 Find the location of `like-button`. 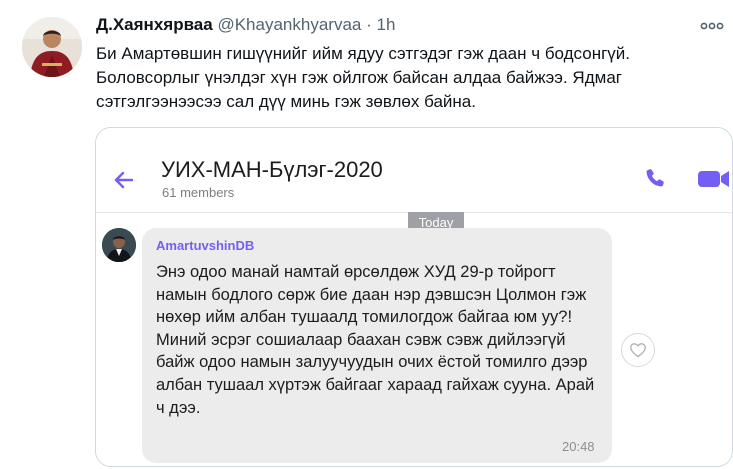

like-button is located at coordinates (638, 350).